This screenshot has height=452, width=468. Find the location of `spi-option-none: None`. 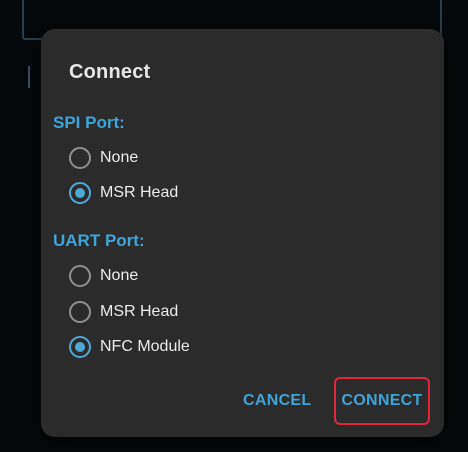

spi-option-none: None is located at coordinates (103, 158).